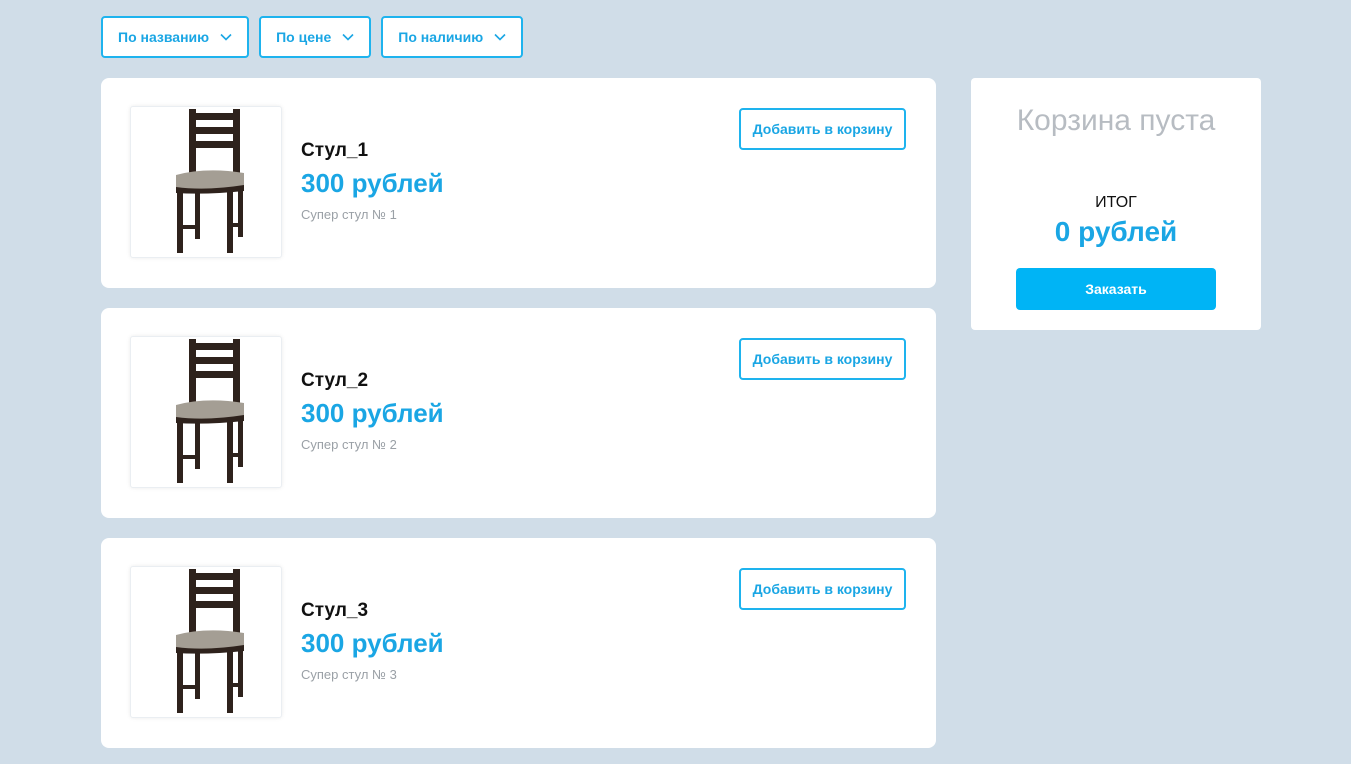  What do you see at coordinates (304, 37) in the screenshot?
I see `filter-label: По цене` at bounding box center [304, 37].